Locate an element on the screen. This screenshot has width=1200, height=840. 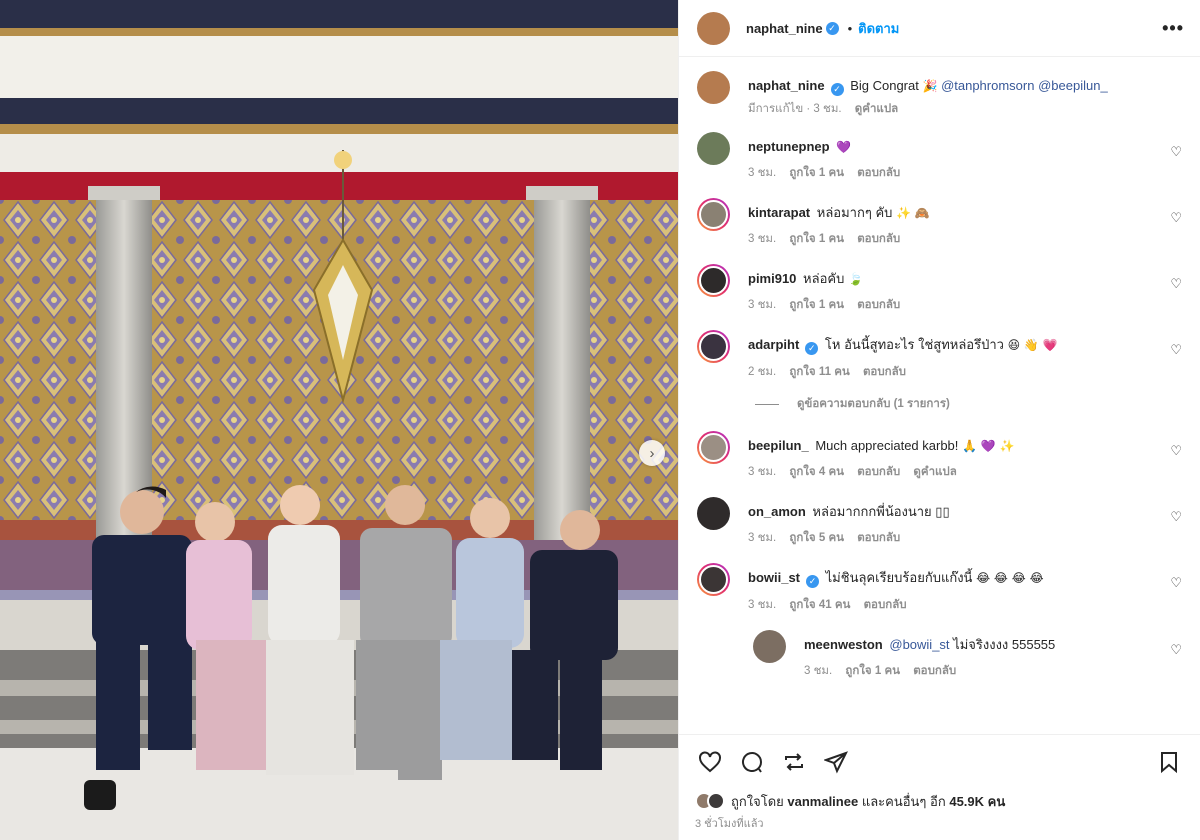
send-icon is located at coordinates (836, 762).